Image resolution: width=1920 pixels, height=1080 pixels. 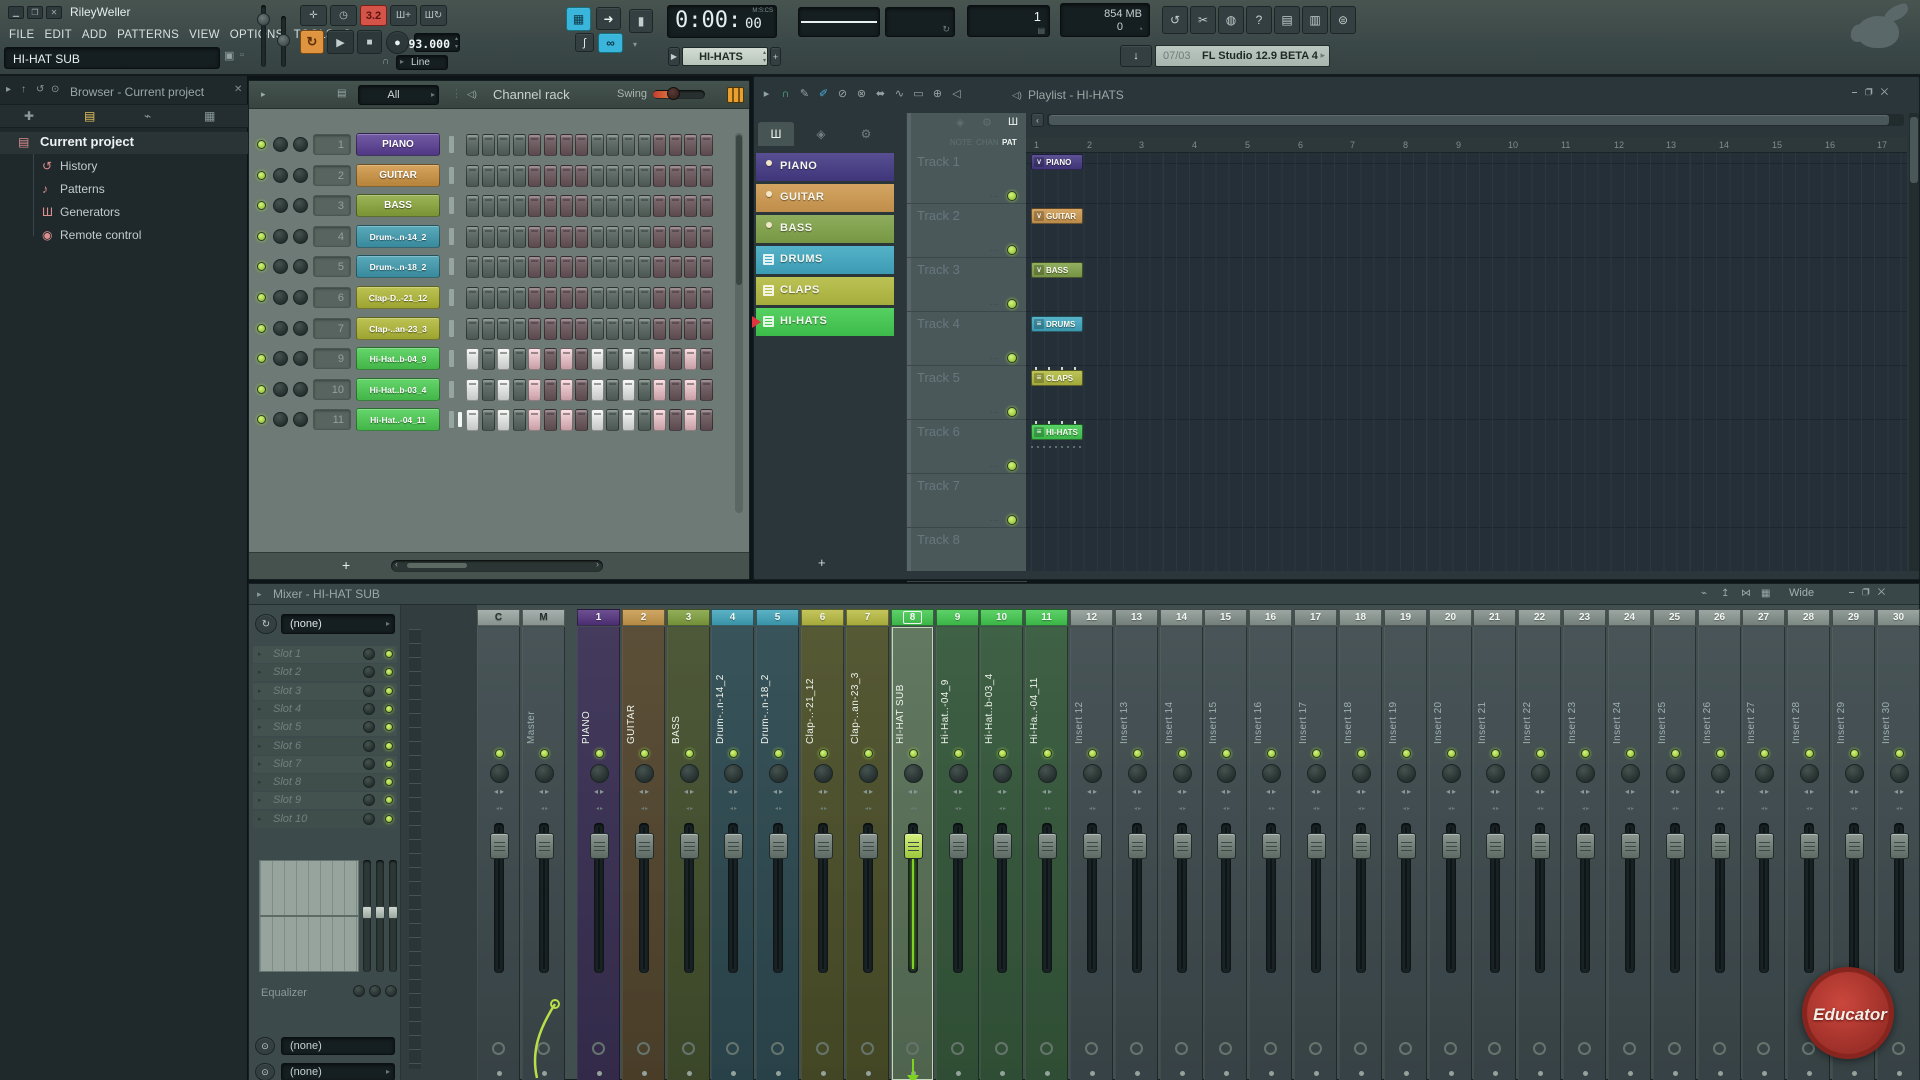 What do you see at coordinates (1763, 617) in the screenshot?
I see `mixer-number-27: 27` at bounding box center [1763, 617].